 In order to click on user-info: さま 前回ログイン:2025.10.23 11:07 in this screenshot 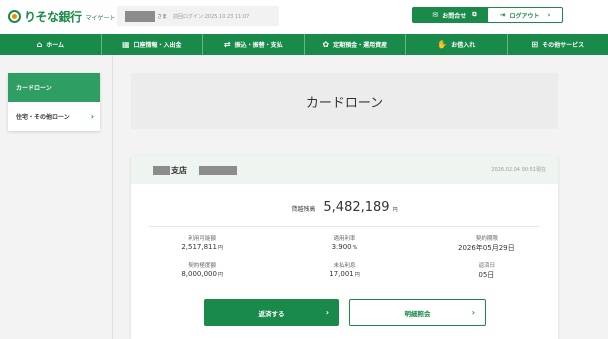, I will do `click(198, 16)`.